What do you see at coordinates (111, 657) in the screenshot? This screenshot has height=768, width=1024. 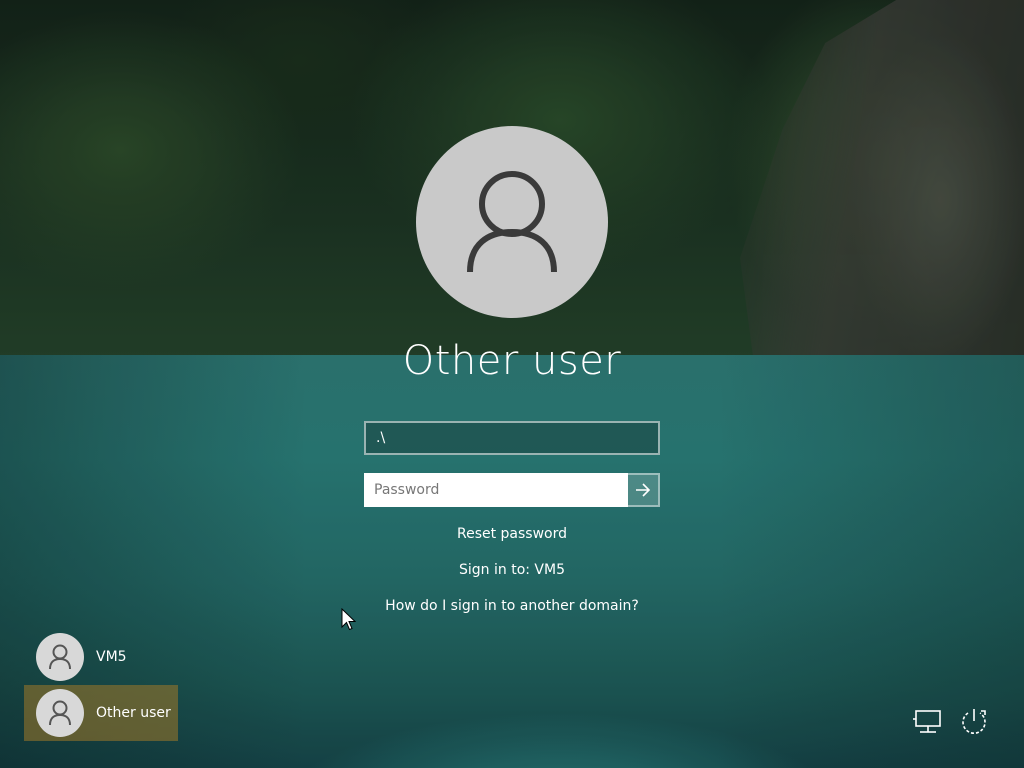 I see `user-list-item-name: VM5` at bounding box center [111, 657].